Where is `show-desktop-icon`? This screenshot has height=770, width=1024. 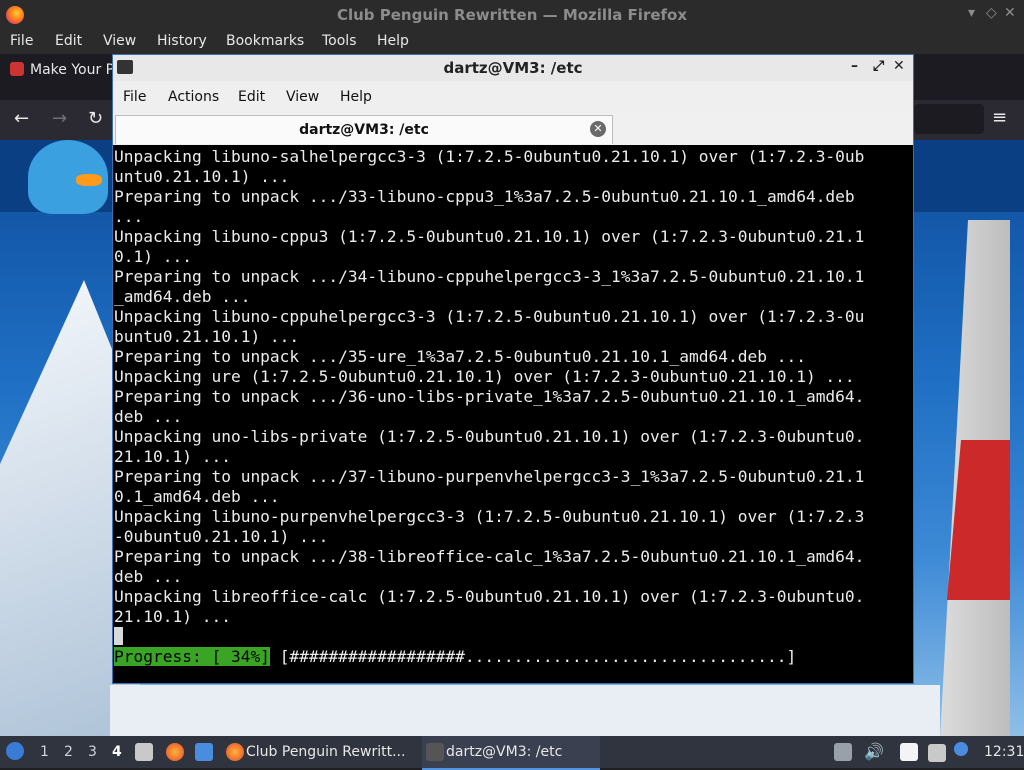
show-desktop-icon is located at coordinates (204, 752).